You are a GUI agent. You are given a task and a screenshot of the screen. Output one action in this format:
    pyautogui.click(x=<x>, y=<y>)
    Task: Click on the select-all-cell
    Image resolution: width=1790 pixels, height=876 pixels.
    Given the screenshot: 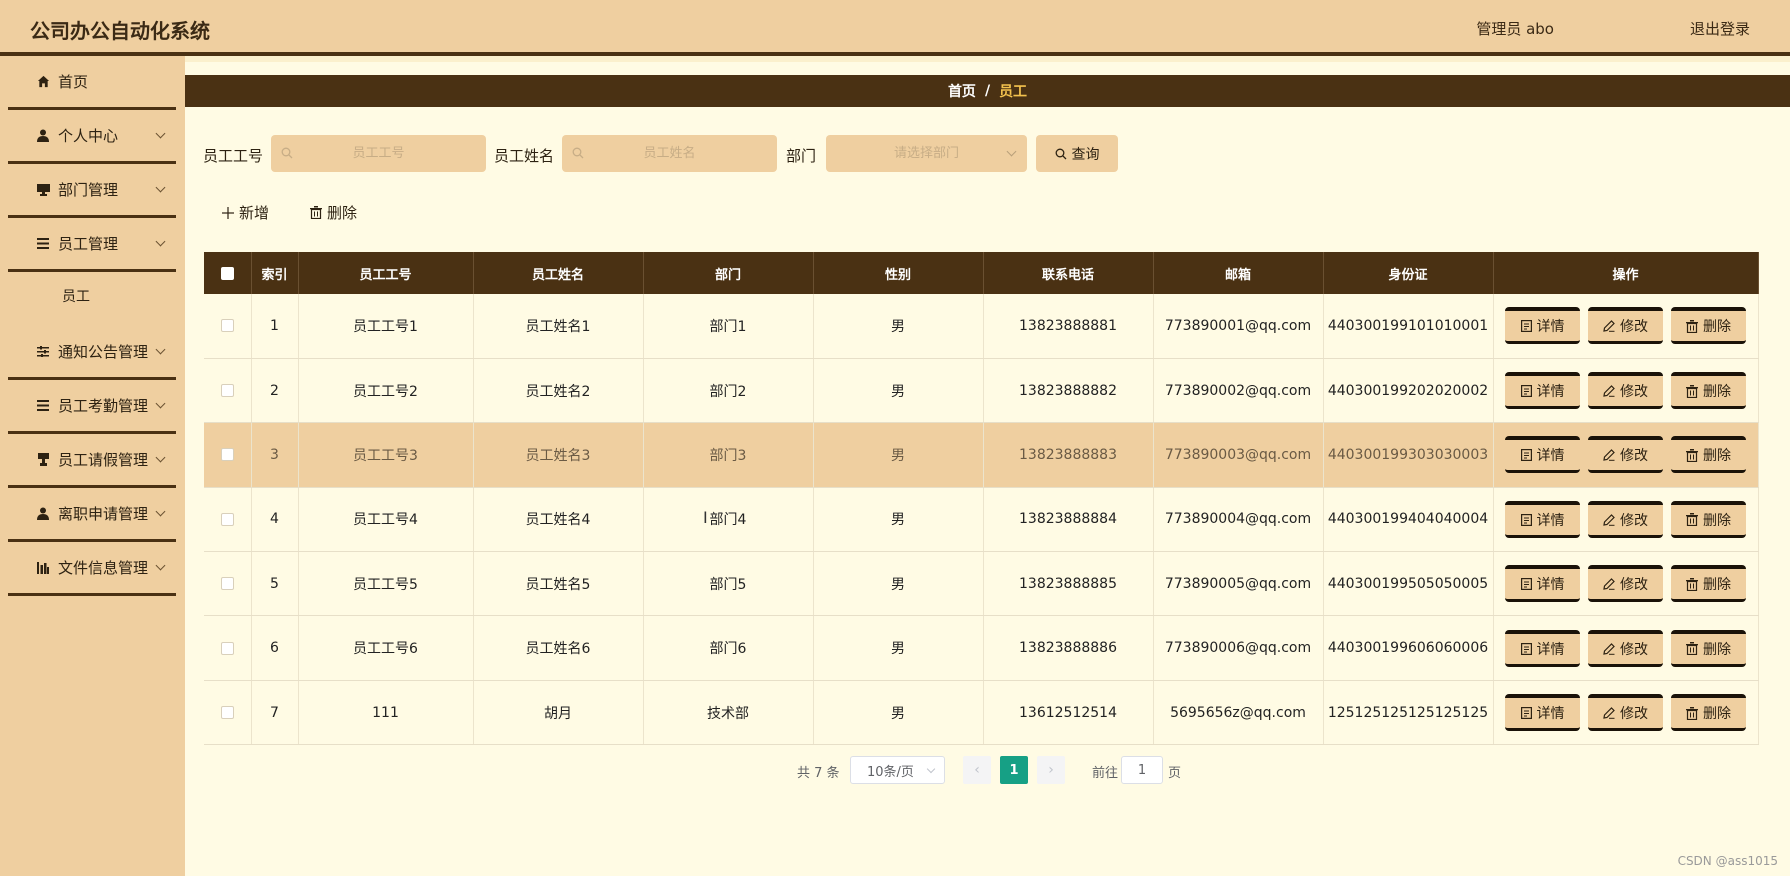 What is the action you would take?
    pyautogui.click(x=228, y=273)
    